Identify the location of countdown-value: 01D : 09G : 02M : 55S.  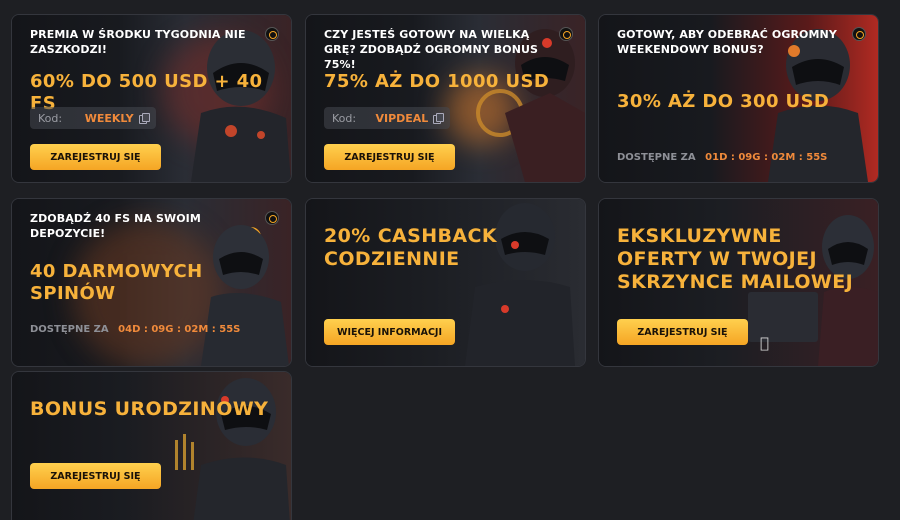
(766, 157).